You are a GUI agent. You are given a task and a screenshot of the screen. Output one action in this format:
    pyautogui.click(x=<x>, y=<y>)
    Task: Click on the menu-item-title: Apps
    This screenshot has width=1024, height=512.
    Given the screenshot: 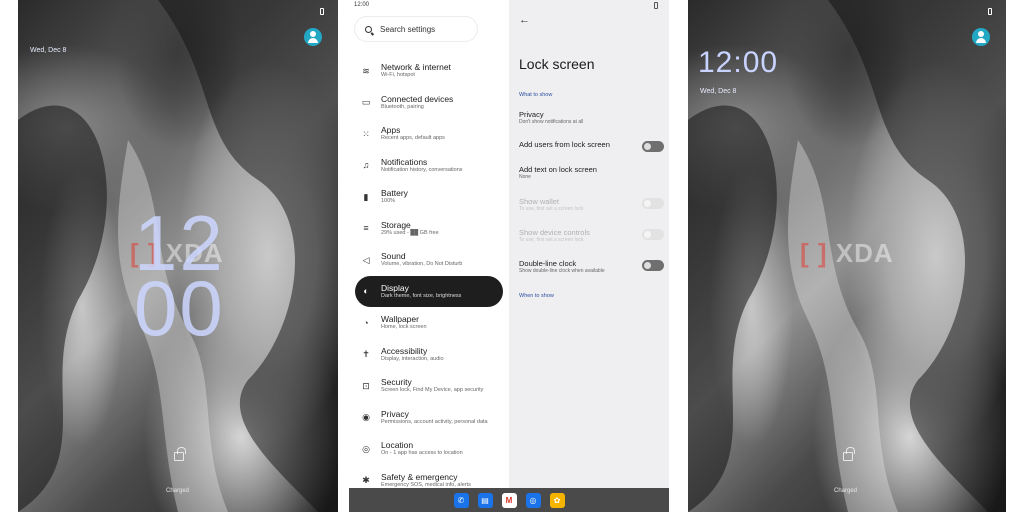 What is the action you would take?
    pyautogui.click(x=391, y=130)
    